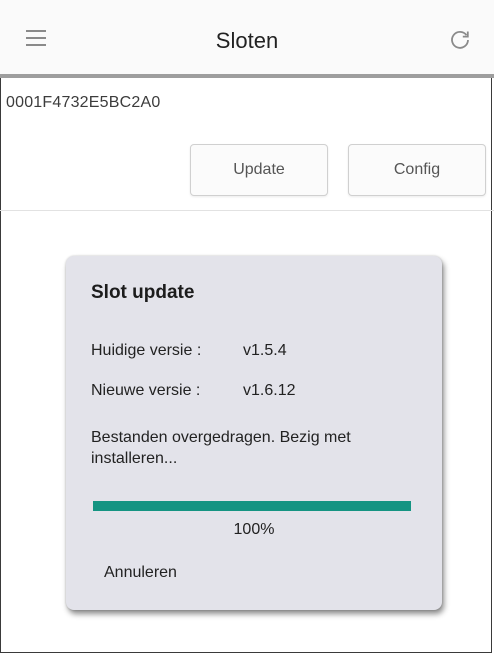 This screenshot has width=494, height=655. What do you see at coordinates (247, 210) in the screenshot?
I see `divider` at bounding box center [247, 210].